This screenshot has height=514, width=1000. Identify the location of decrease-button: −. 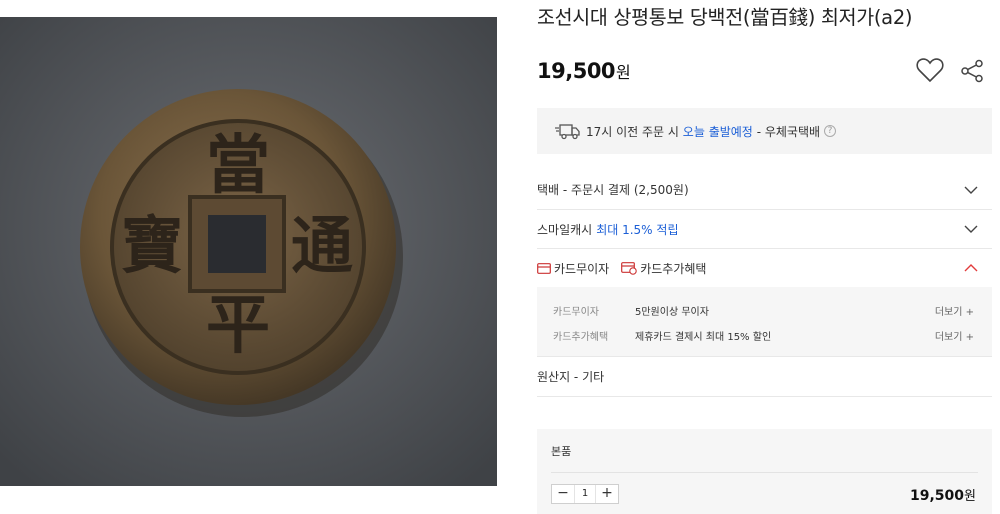
(563, 494).